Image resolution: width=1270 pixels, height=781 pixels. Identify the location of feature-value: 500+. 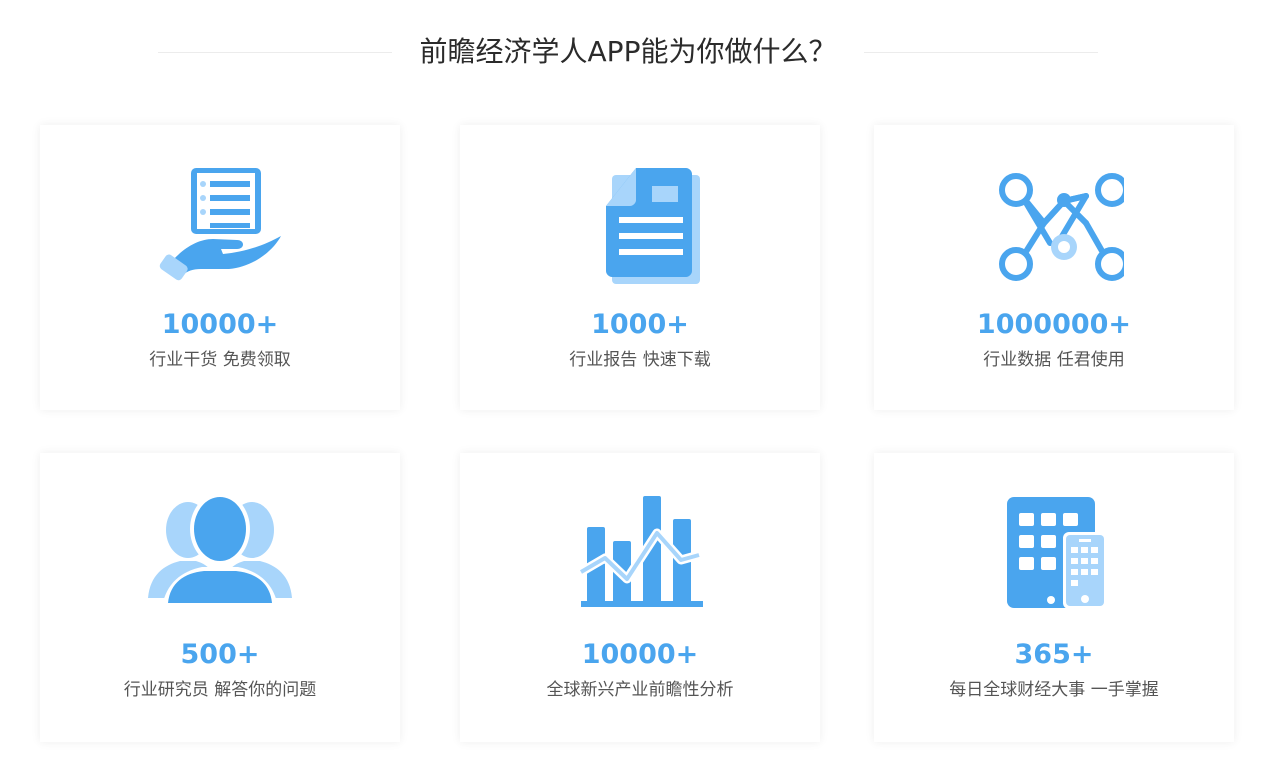
(220, 654).